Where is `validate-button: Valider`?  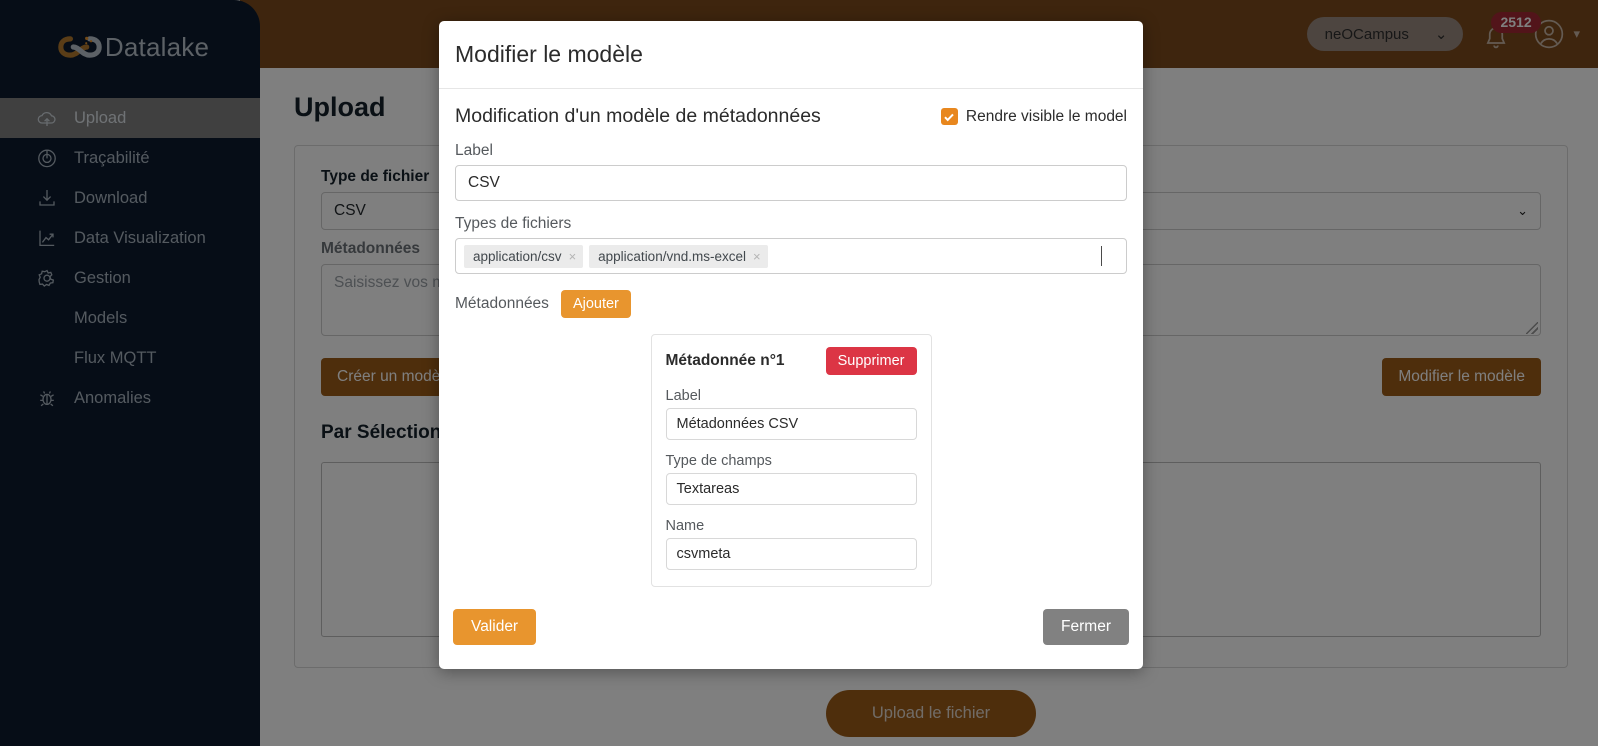
validate-button: Valider is located at coordinates (495, 627).